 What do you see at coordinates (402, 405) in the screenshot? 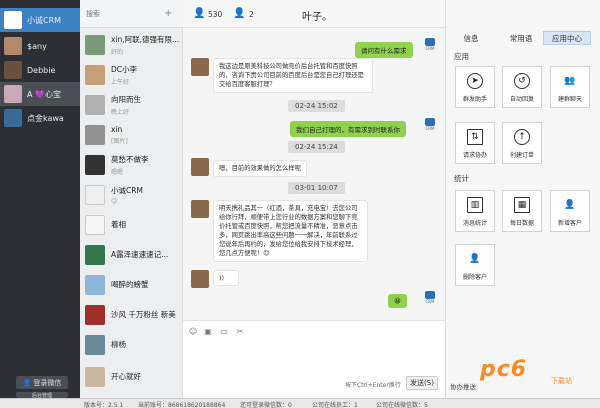
I see `online-wechat-text: 公司在线微信数：5` at bounding box center [402, 405].